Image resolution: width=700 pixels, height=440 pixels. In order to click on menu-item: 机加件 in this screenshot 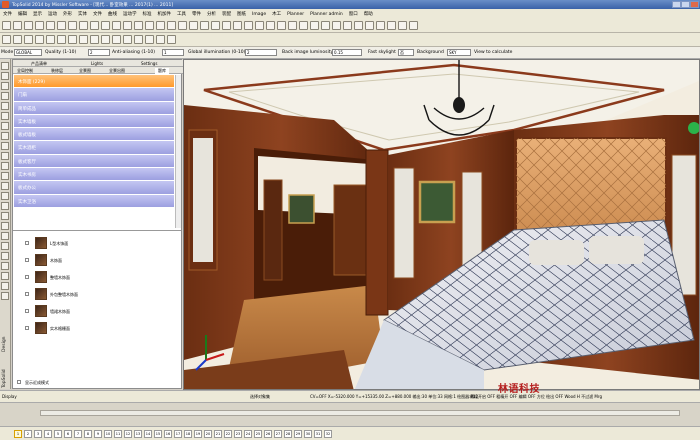, I will do `click(165, 13)`.